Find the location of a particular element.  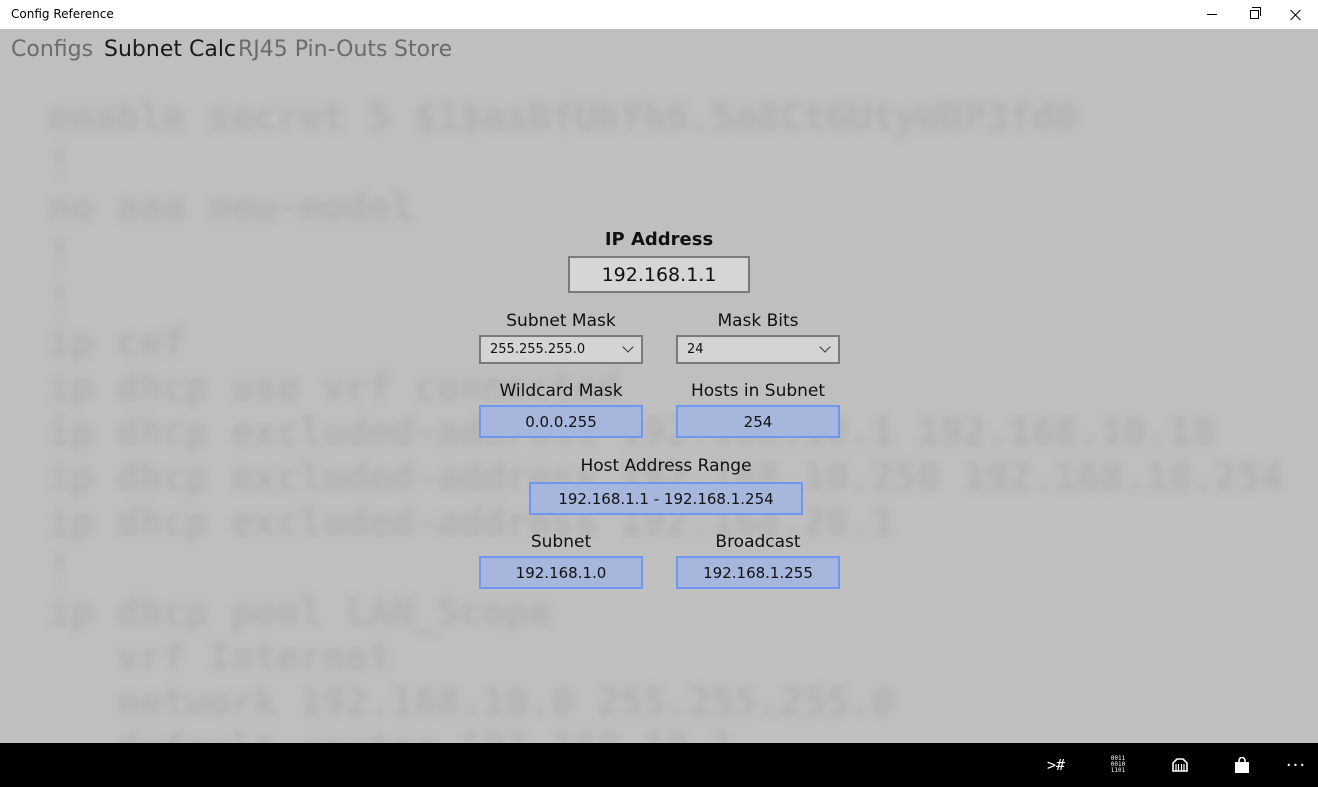

store-button is located at coordinates (1242, 765).